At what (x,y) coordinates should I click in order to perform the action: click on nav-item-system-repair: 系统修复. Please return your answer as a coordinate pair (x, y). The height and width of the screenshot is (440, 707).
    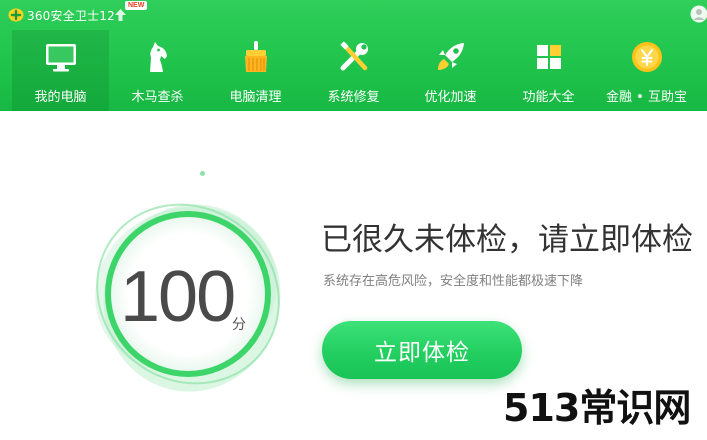
    Looking at the image, I should click on (353, 70).